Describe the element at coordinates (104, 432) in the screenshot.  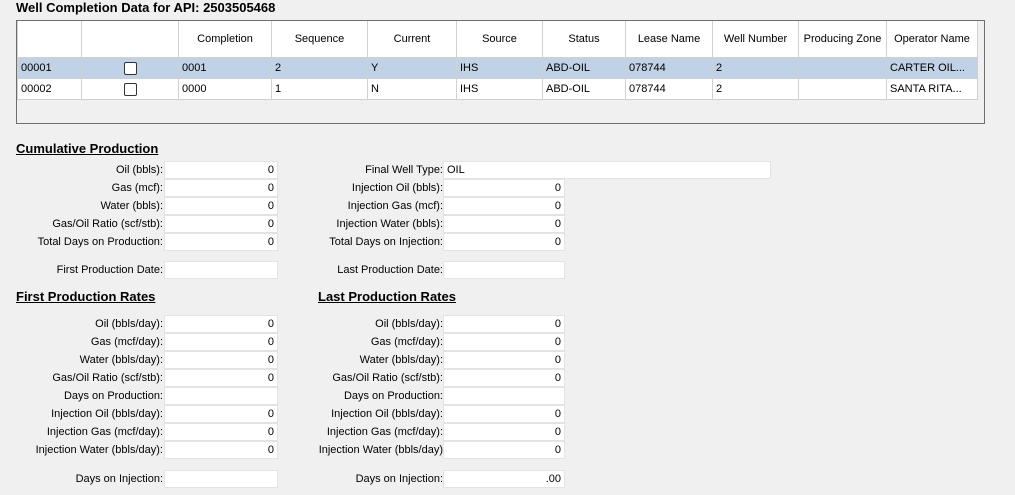
I see `first-inj-gas-label: Injection Gas (mcf/day):` at that location.